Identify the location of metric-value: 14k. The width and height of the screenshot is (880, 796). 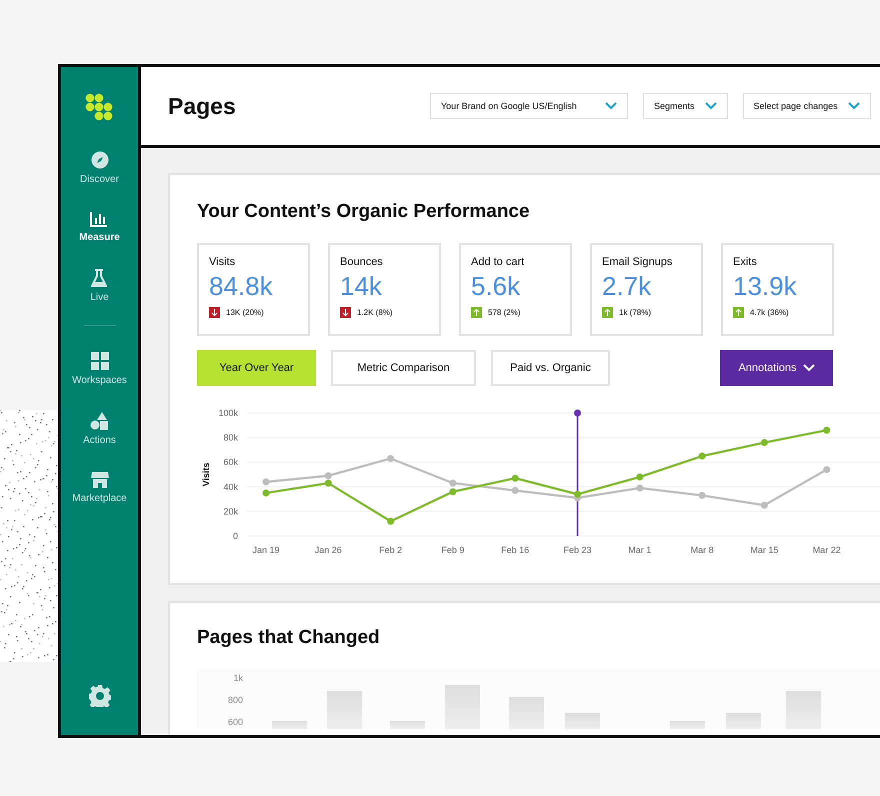
(361, 286).